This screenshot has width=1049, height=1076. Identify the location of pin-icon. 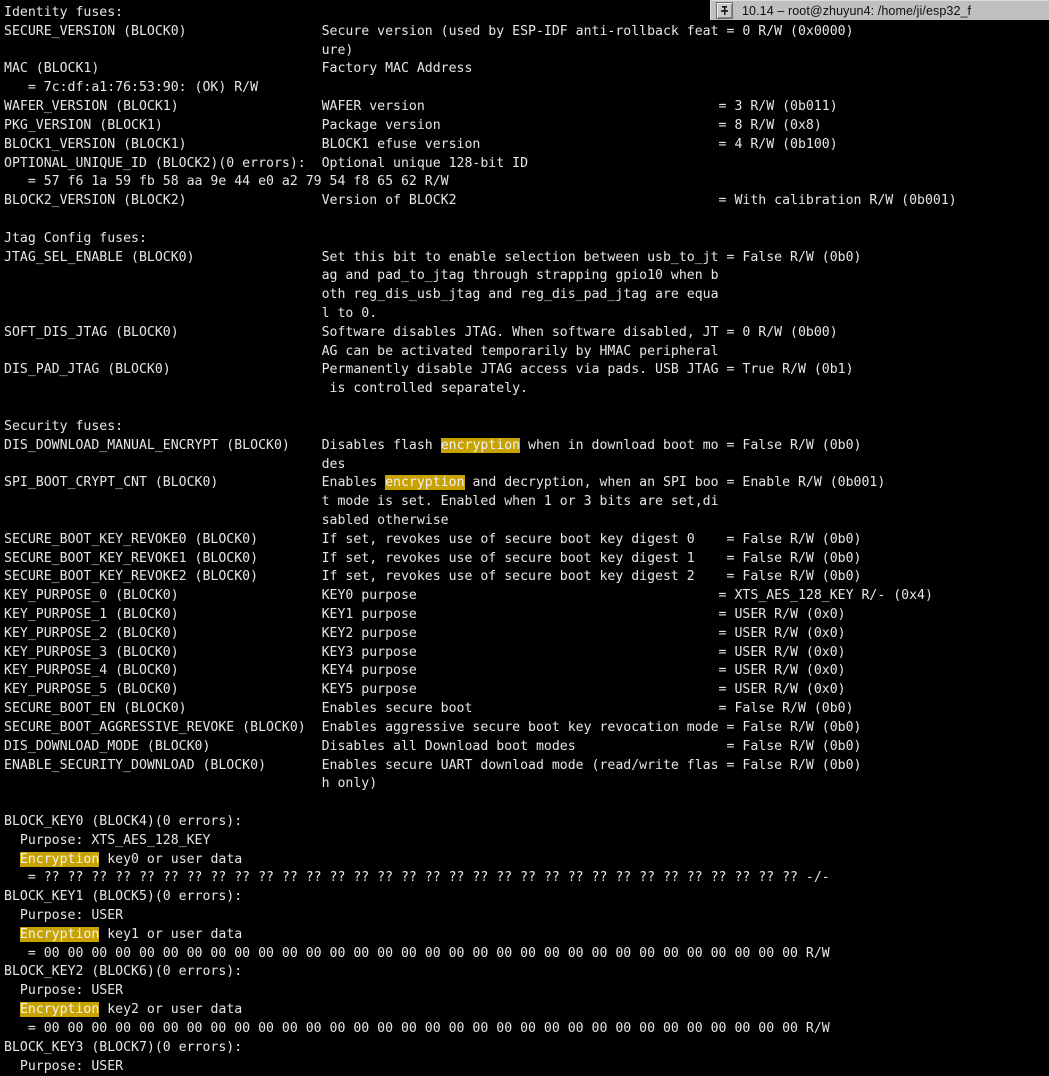
(724, 10).